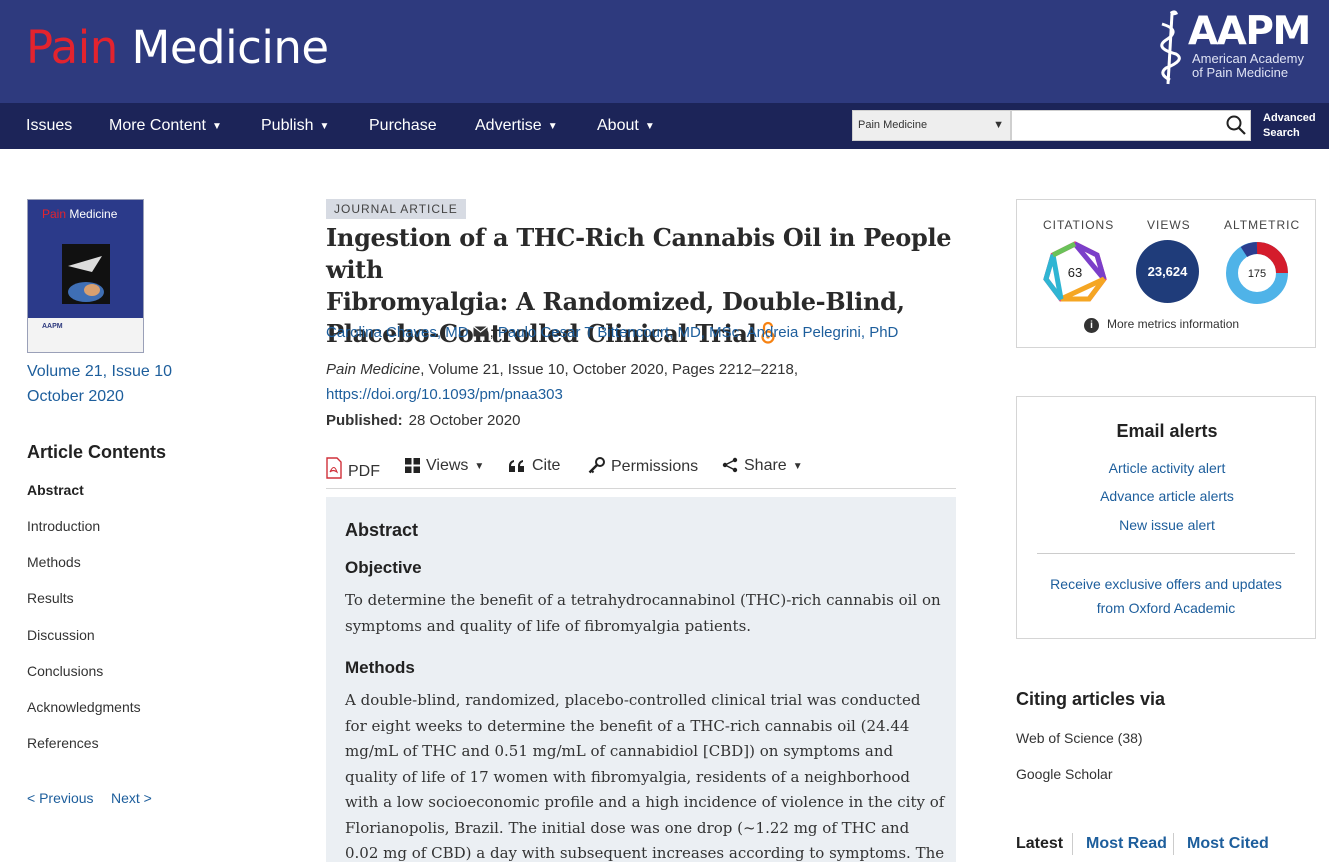 Image resolution: width=1329 pixels, height=862 pixels. I want to click on dimensions-badge-icon: 63, so click(1075, 273).